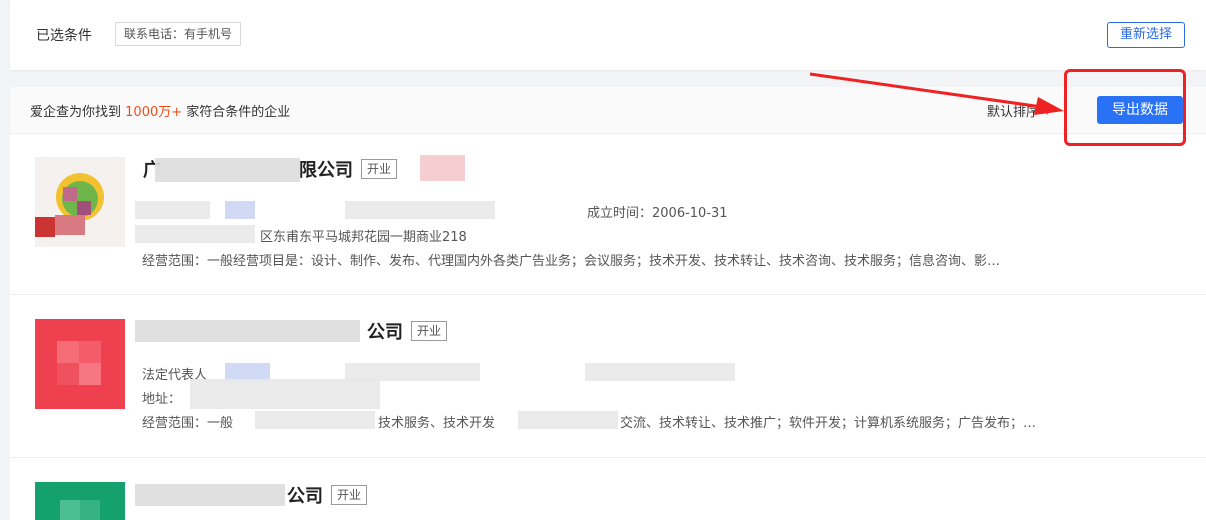 The image size is (1206, 520). Describe the element at coordinates (1125, 107) in the screenshot. I see `annotation-highlight-box` at that location.